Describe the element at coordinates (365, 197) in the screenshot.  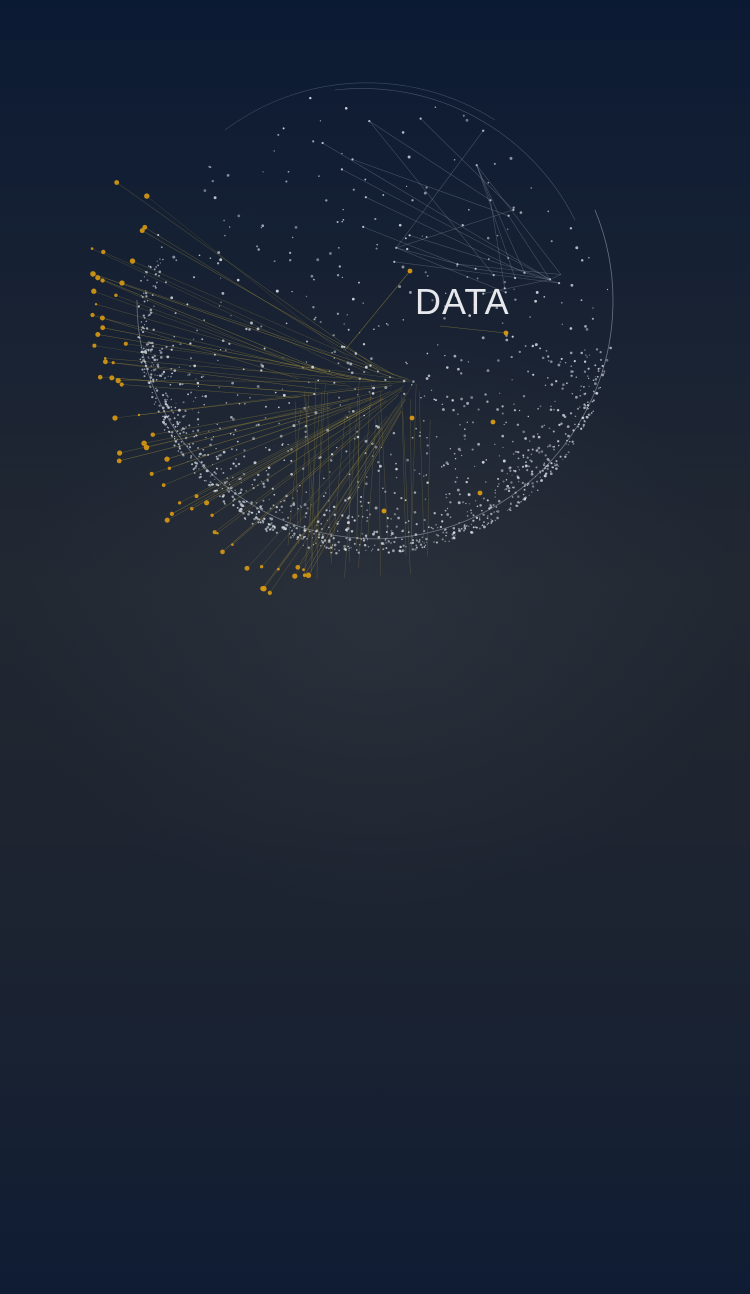
I see `globe-constellation-node` at that location.